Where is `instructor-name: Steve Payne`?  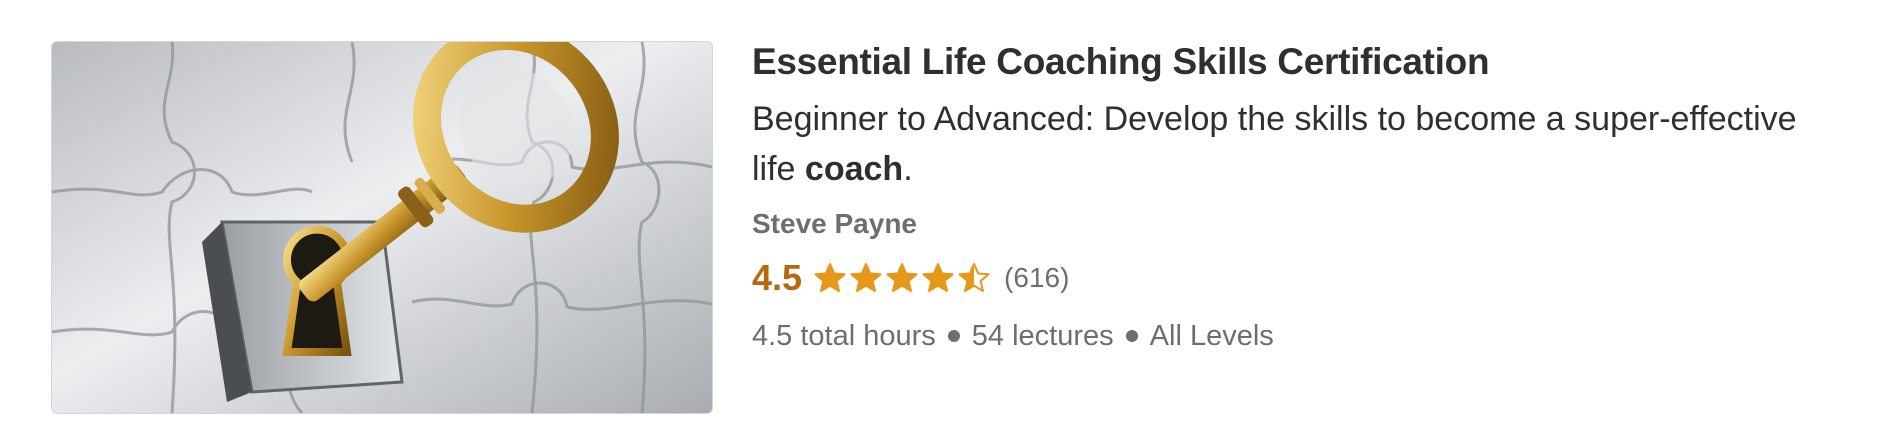
instructor-name: Steve Payne is located at coordinates (834, 223).